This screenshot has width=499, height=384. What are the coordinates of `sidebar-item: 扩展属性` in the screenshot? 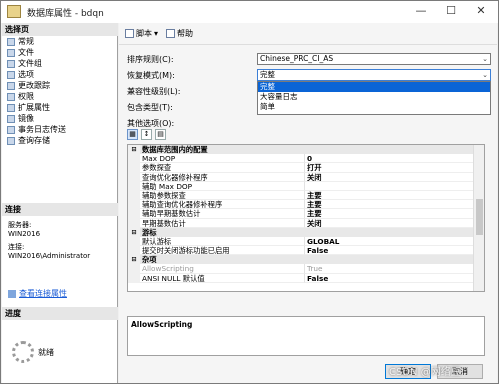 It's located at (60, 107).